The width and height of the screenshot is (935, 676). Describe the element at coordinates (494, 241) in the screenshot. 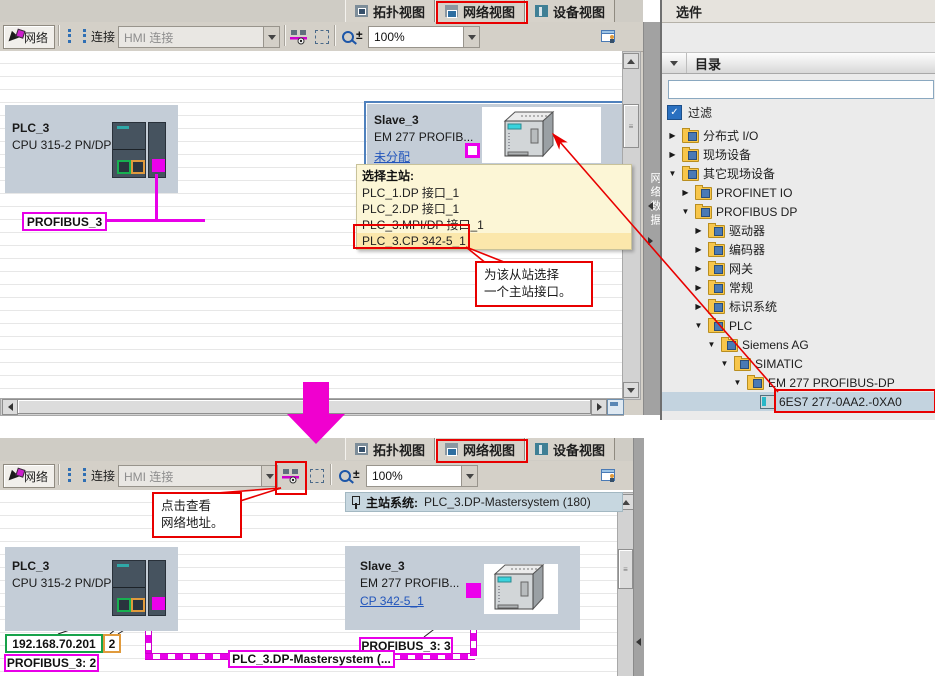

I see `master-option: PLC_3.CP 342-5_1` at that location.